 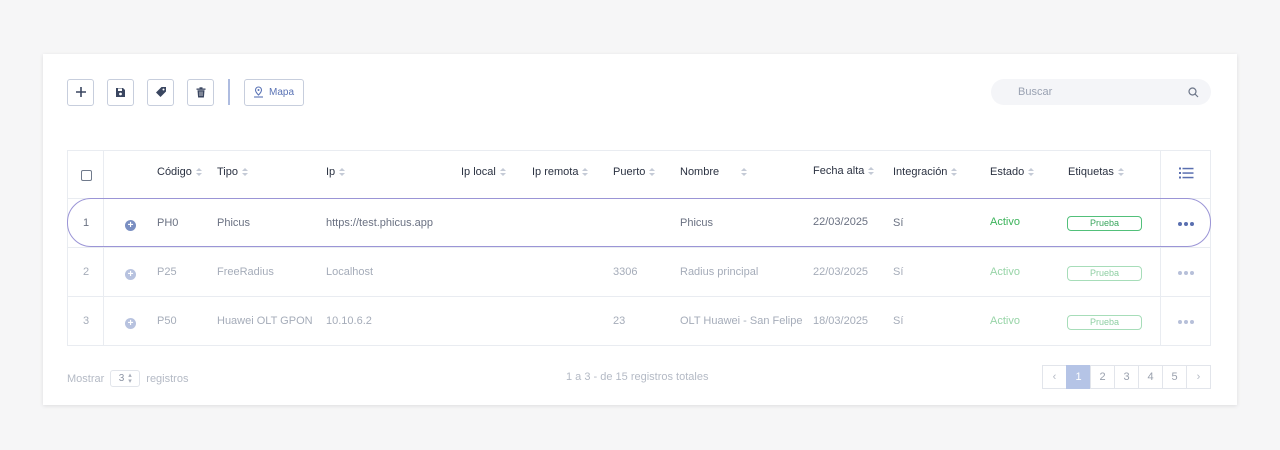 I want to click on show-label: Mostrar, so click(x=86, y=378).